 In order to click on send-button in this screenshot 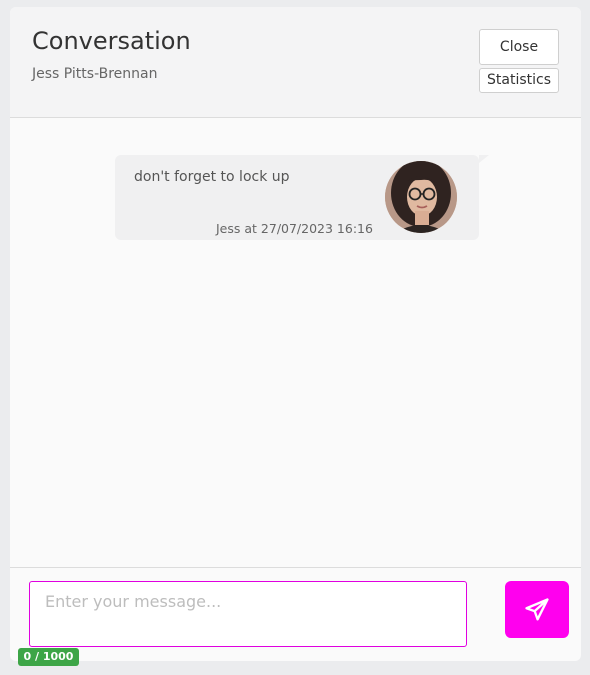, I will do `click(537, 609)`.